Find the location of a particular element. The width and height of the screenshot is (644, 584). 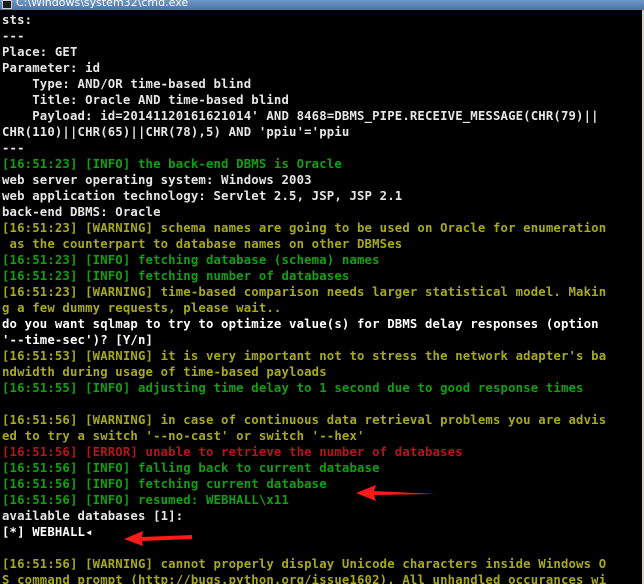

cmd-icon is located at coordinates (7, 4).